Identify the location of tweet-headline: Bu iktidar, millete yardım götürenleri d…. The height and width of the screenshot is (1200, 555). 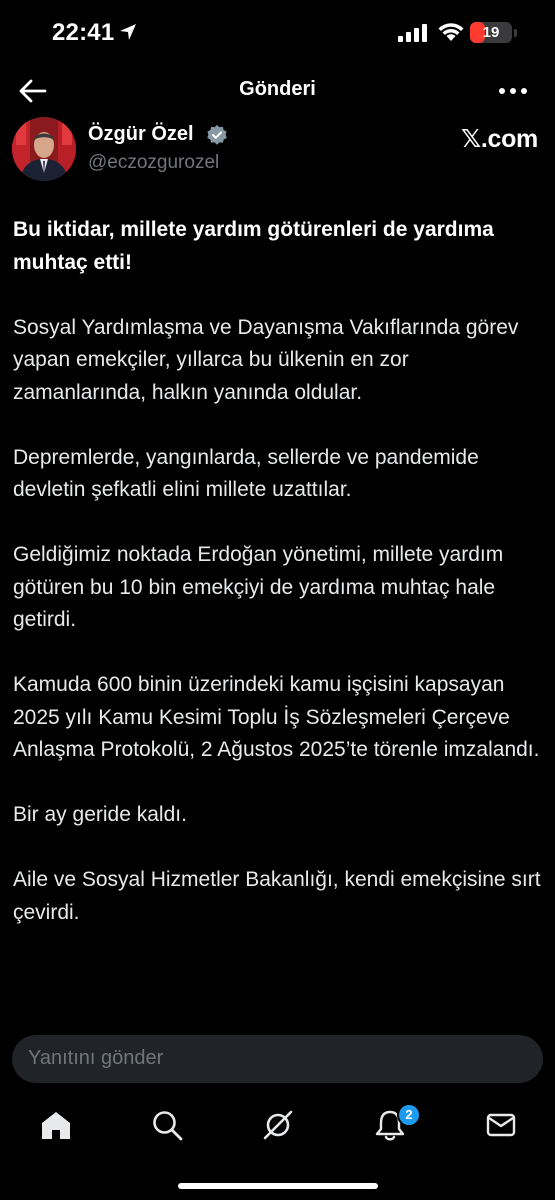
(253, 246).